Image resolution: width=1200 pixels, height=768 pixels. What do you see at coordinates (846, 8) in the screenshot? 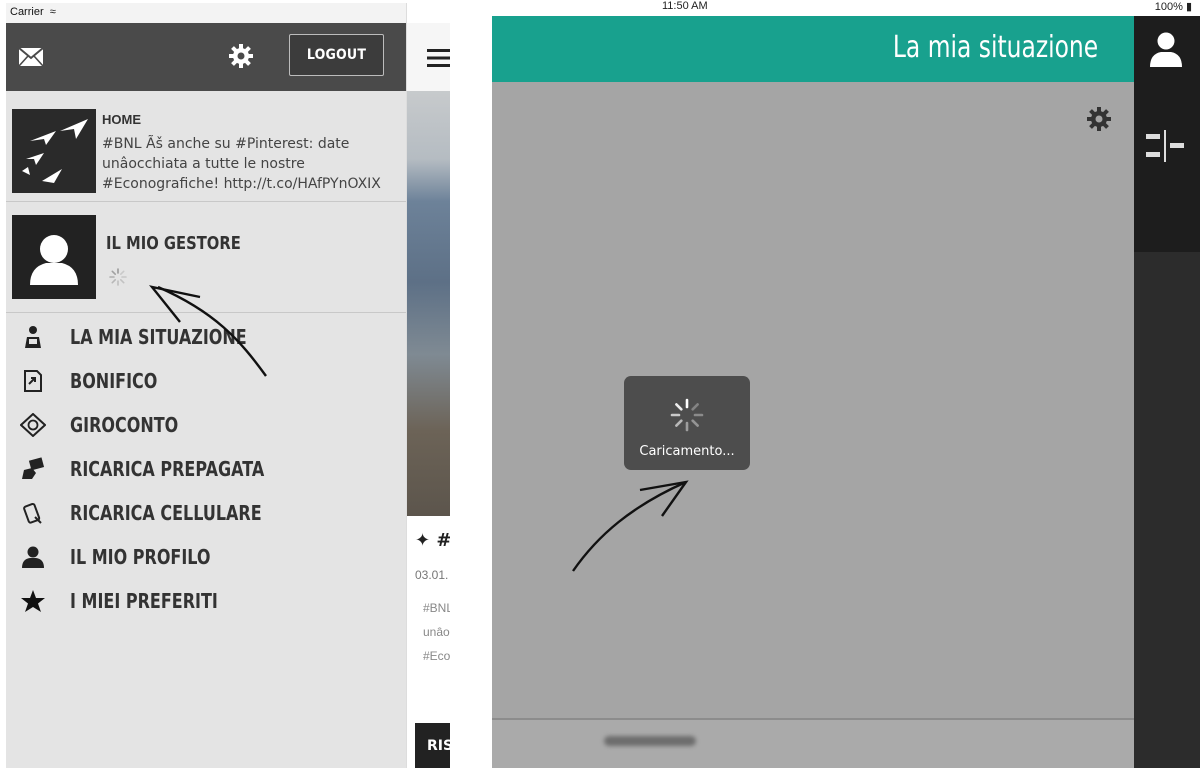
I see `status-bar: 11:50 AM 100% ▮` at bounding box center [846, 8].